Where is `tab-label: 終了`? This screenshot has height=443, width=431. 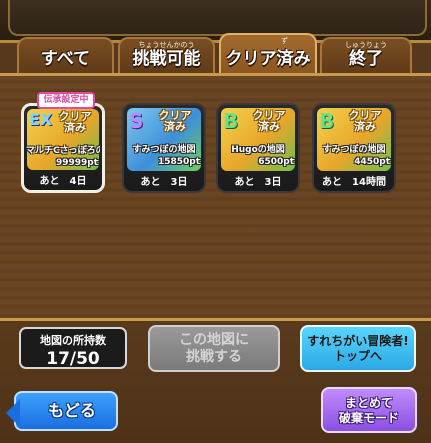
tab-label: 終了 is located at coordinates (366, 59).